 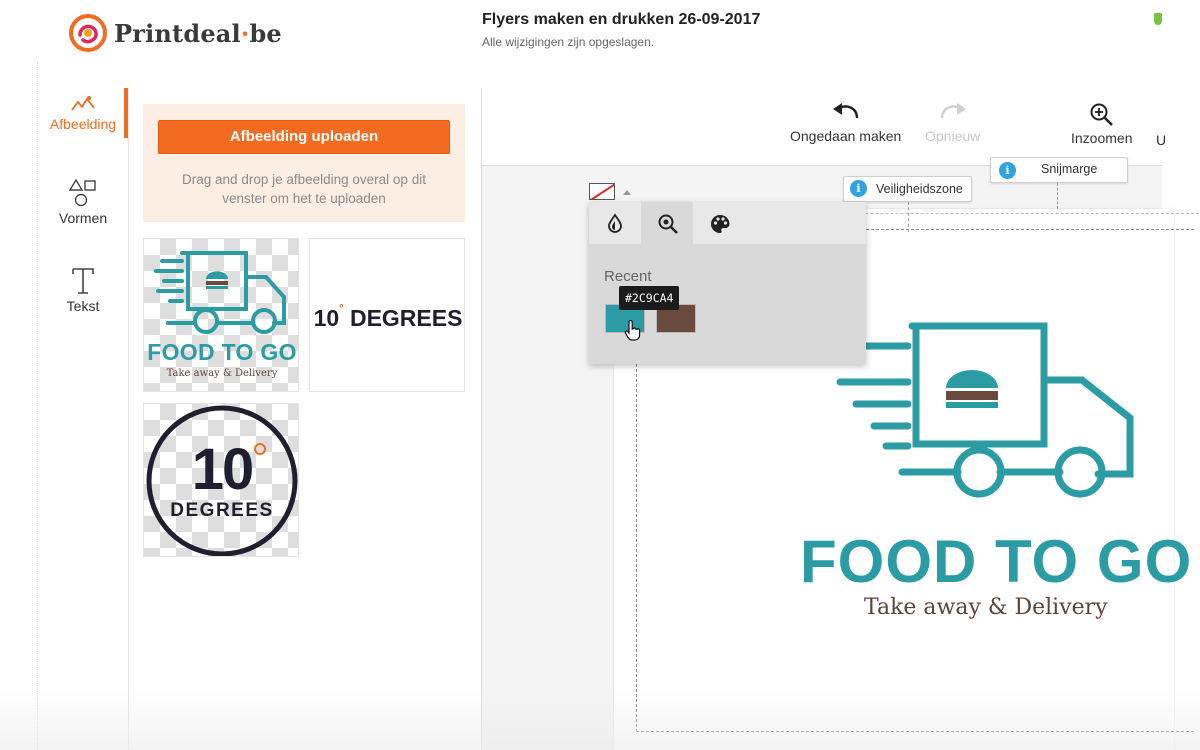 I want to click on color-picker-tabs, so click(x=727, y=223).